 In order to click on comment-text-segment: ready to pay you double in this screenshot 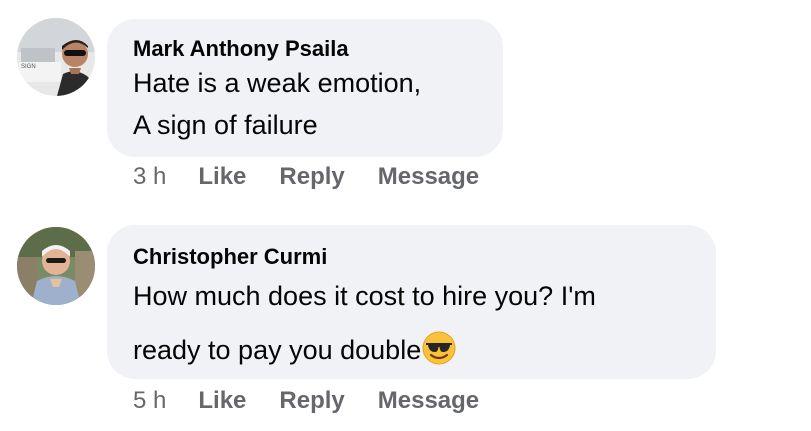, I will do `click(277, 350)`.